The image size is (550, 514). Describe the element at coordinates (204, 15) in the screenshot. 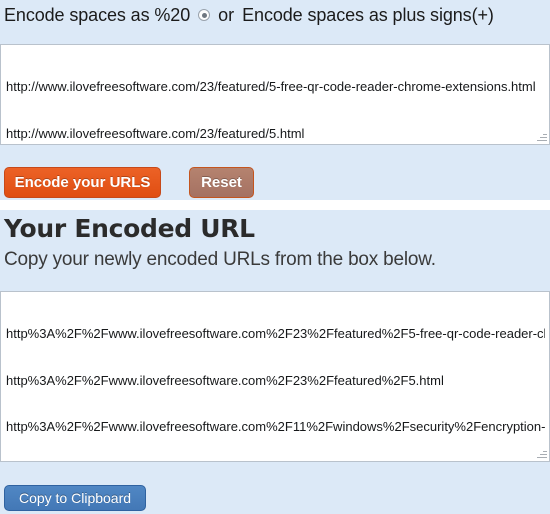

I see `percent-encoding-radio` at that location.